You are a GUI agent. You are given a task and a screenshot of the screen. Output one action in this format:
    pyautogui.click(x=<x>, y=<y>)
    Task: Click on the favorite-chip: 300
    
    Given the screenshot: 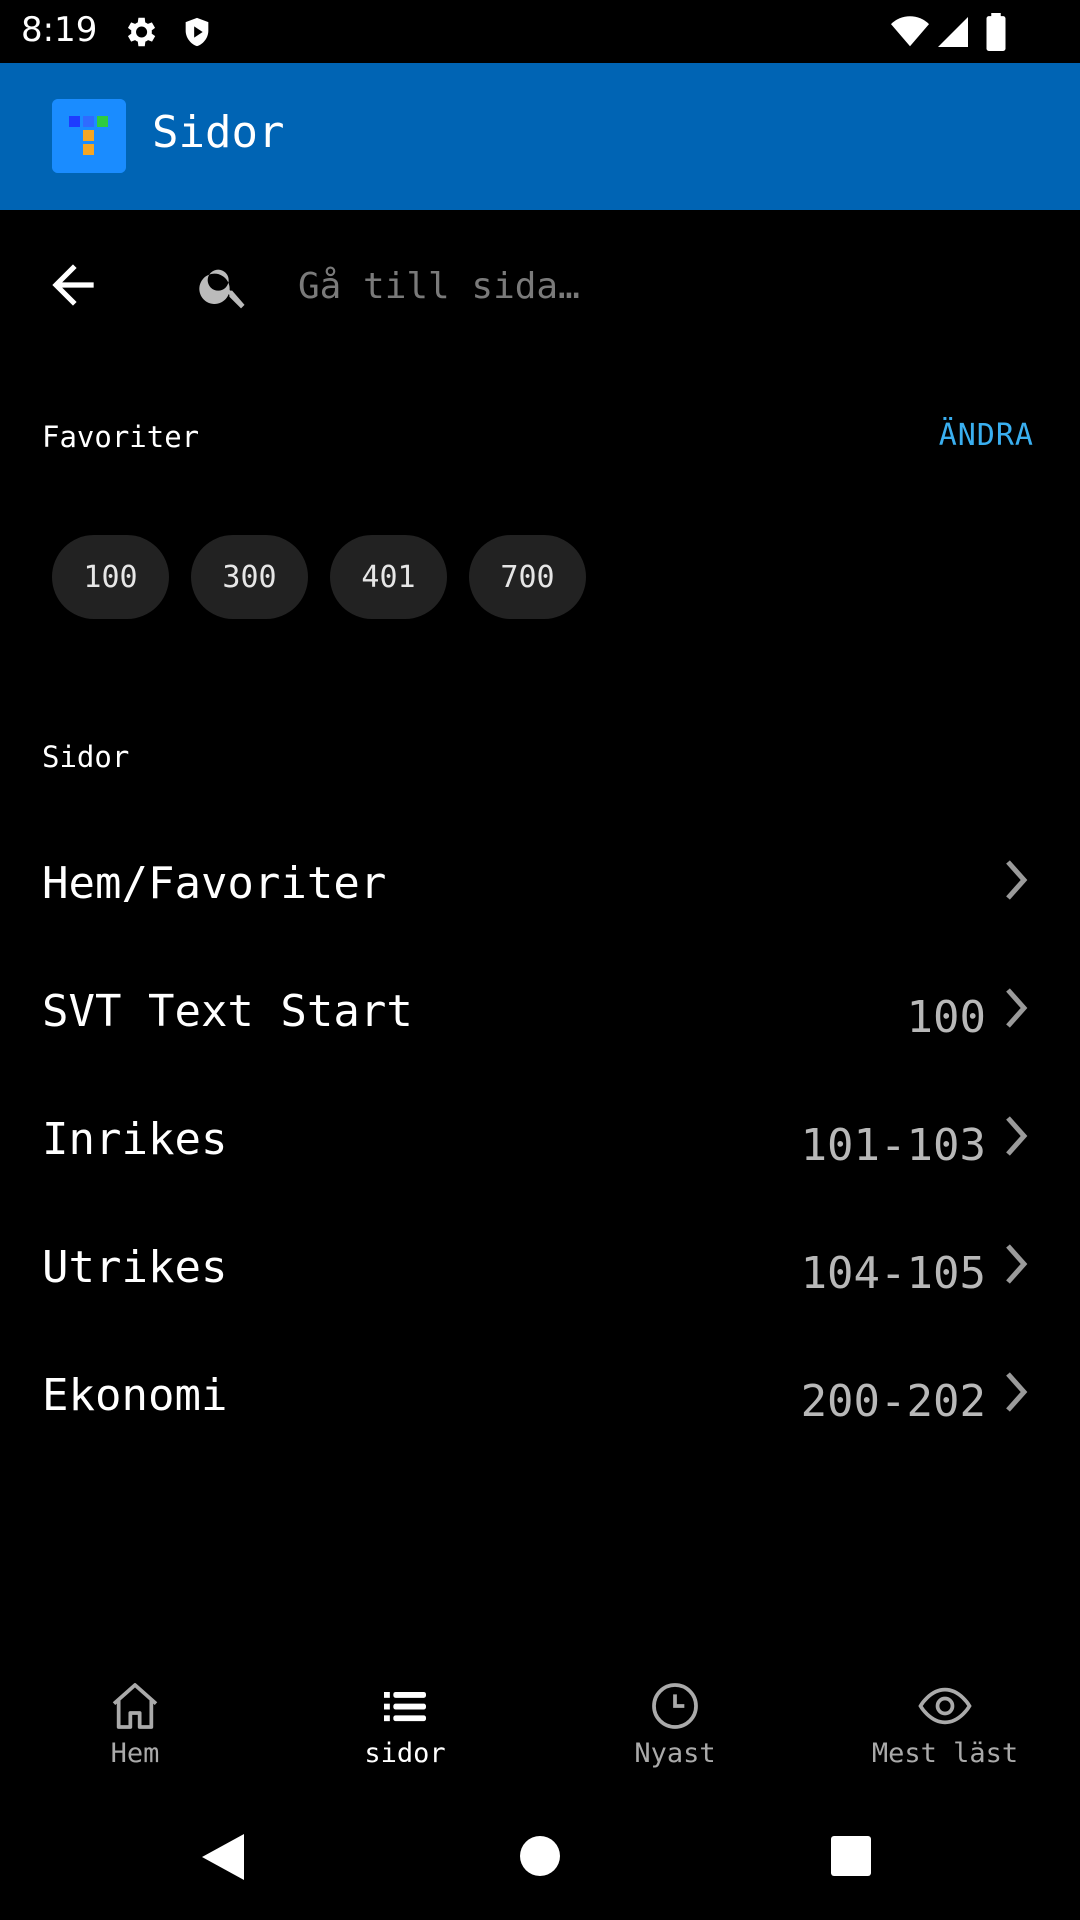 What is the action you would take?
    pyautogui.click(x=249, y=577)
    